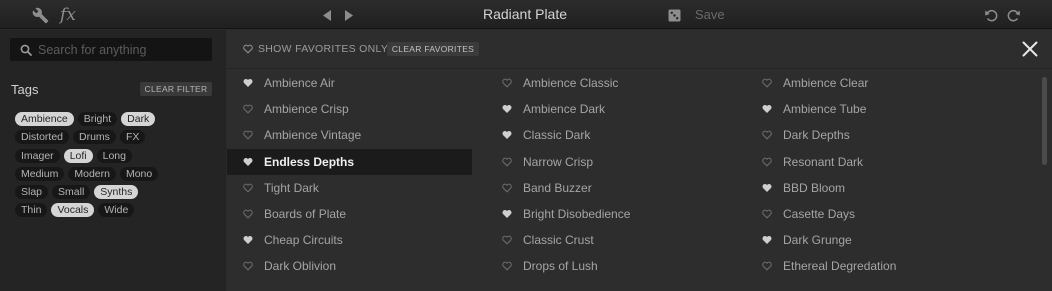  Describe the element at coordinates (349, 240) in the screenshot. I see `preset-item: Cheap Circuits` at that location.